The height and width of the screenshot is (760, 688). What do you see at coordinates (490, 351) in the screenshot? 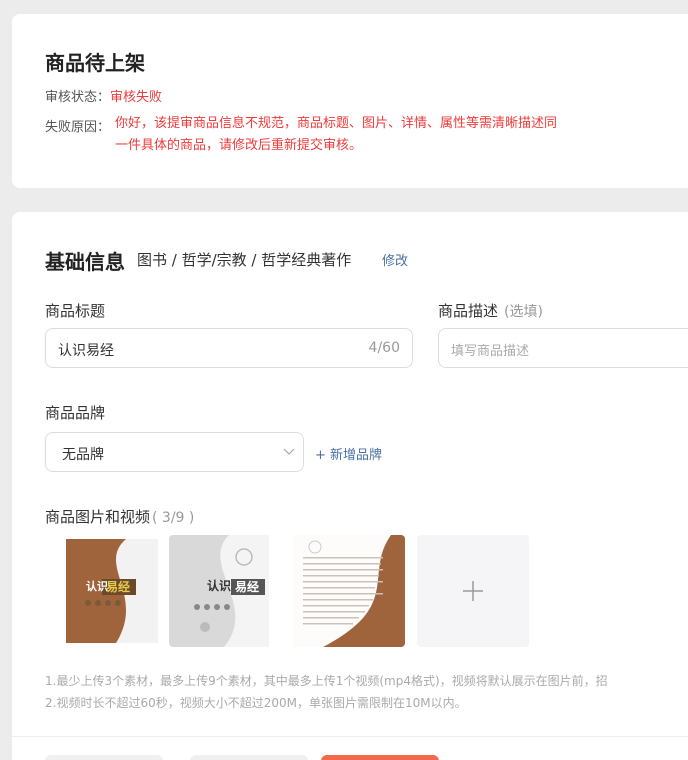
I see `product-desc-placeholder: 填写商品描述` at bounding box center [490, 351].